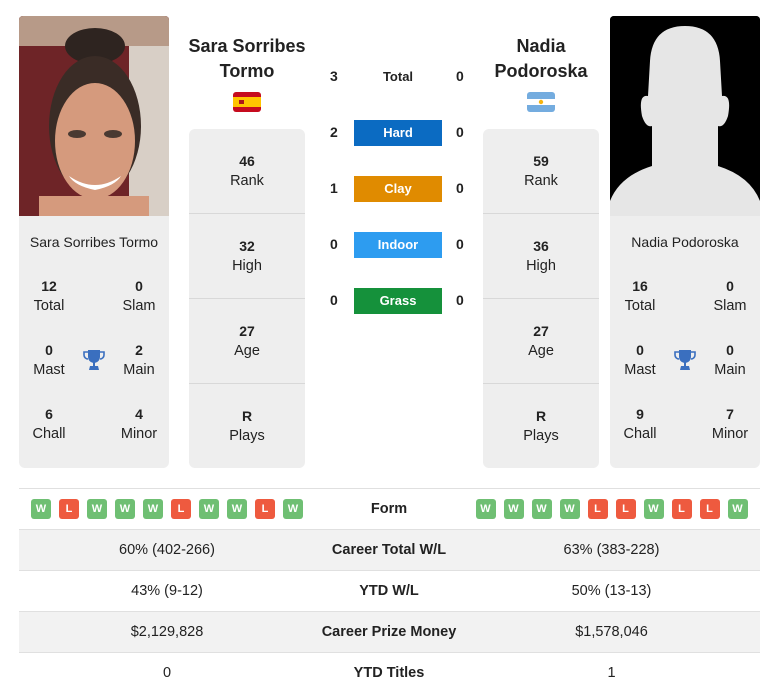 Image resolution: width=779 pixels, height=699 pixels. Describe the element at coordinates (541, 426) in the screenshot. I see `player2-plays: R Plays` at that location.